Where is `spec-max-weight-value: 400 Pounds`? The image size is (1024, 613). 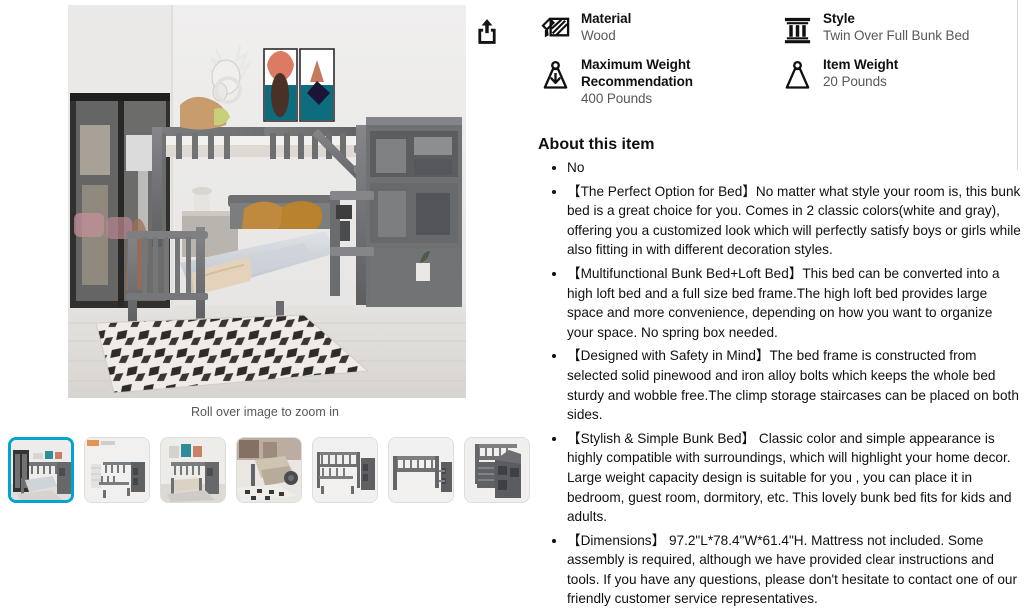 spec-max-weight-value: 400 Pounds is located at coordinates (617, 98).